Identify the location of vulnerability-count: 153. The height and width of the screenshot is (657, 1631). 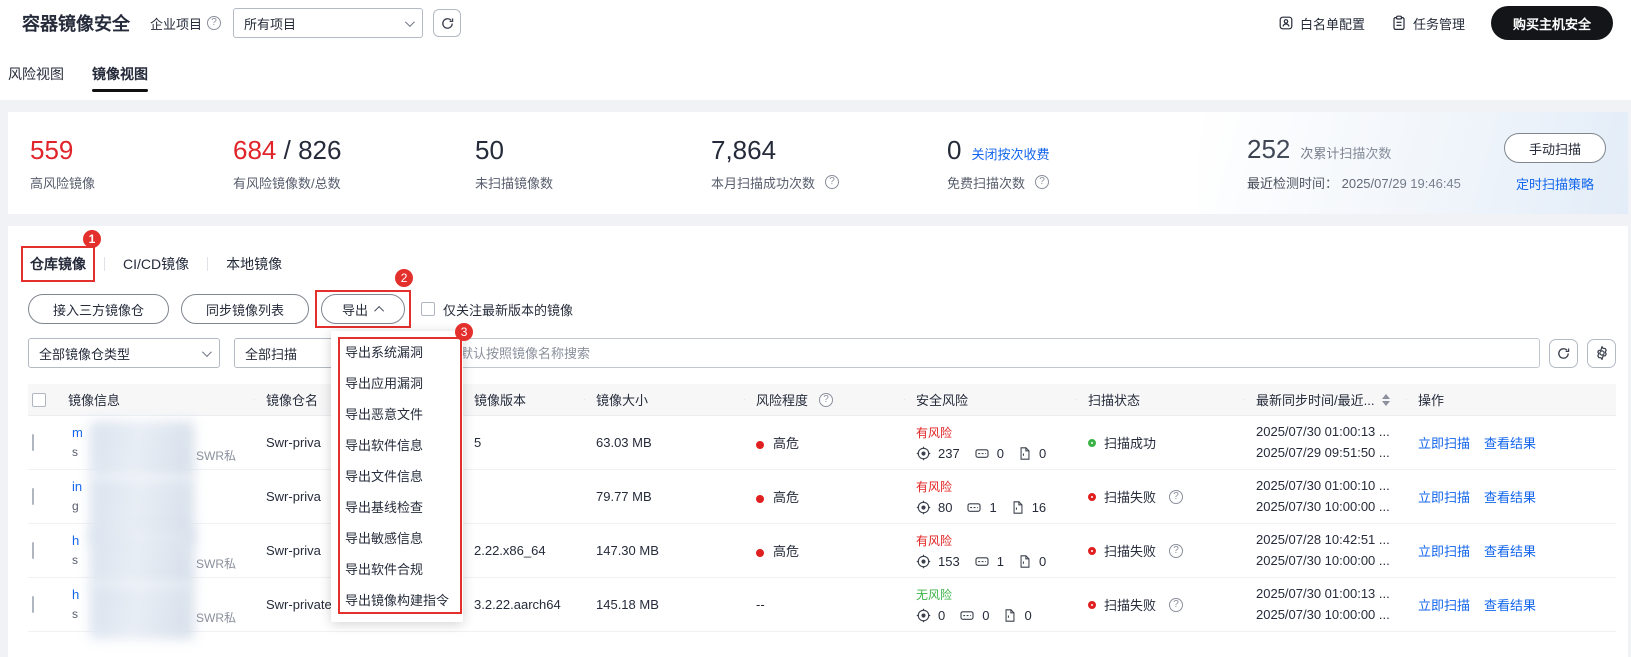
(949, 561).